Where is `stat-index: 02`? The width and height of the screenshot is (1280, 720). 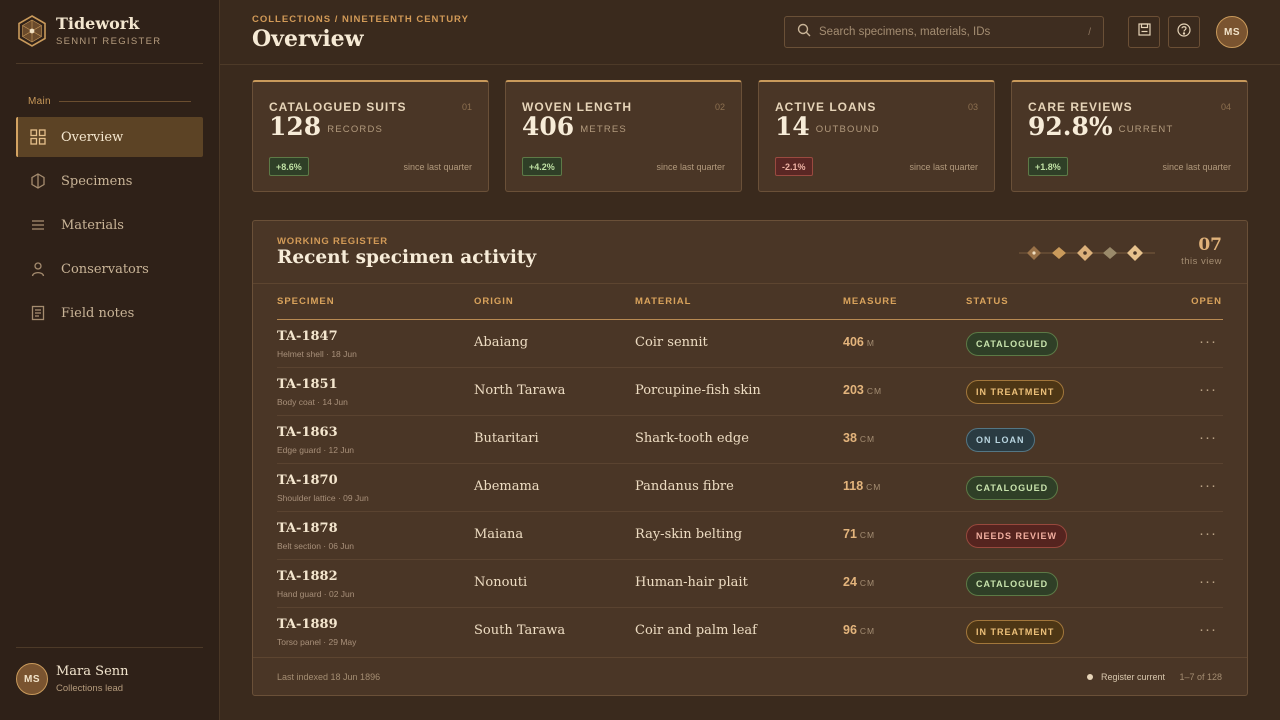
stat-index: 02 is located at coordinates (719, 107).